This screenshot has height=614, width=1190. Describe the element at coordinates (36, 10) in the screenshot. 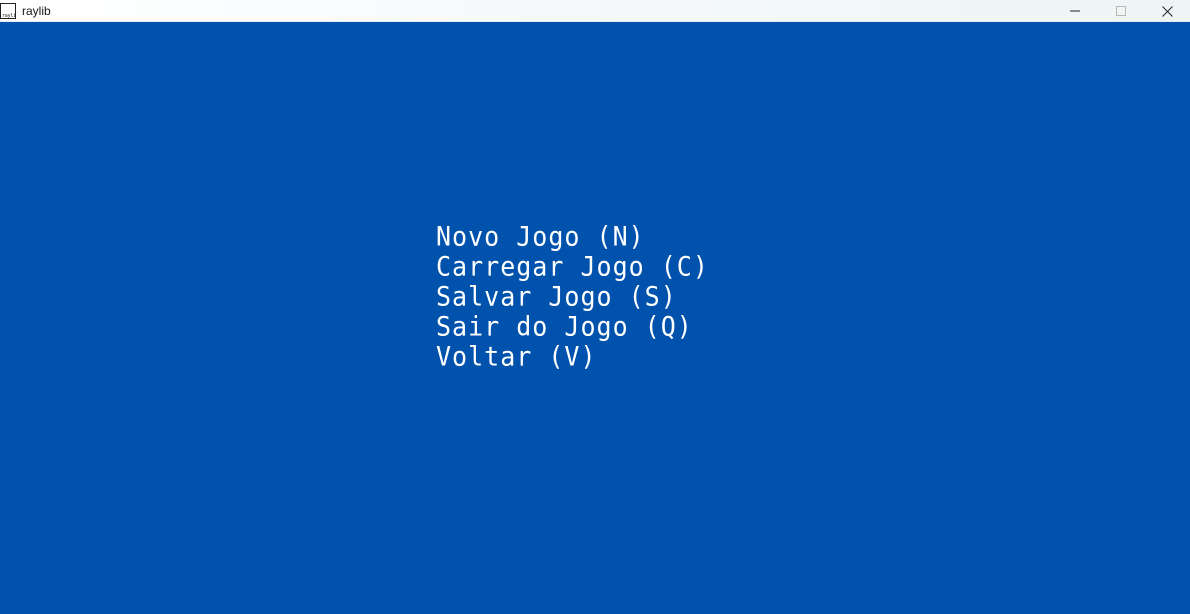

I see `window-title: raylib` at that location.